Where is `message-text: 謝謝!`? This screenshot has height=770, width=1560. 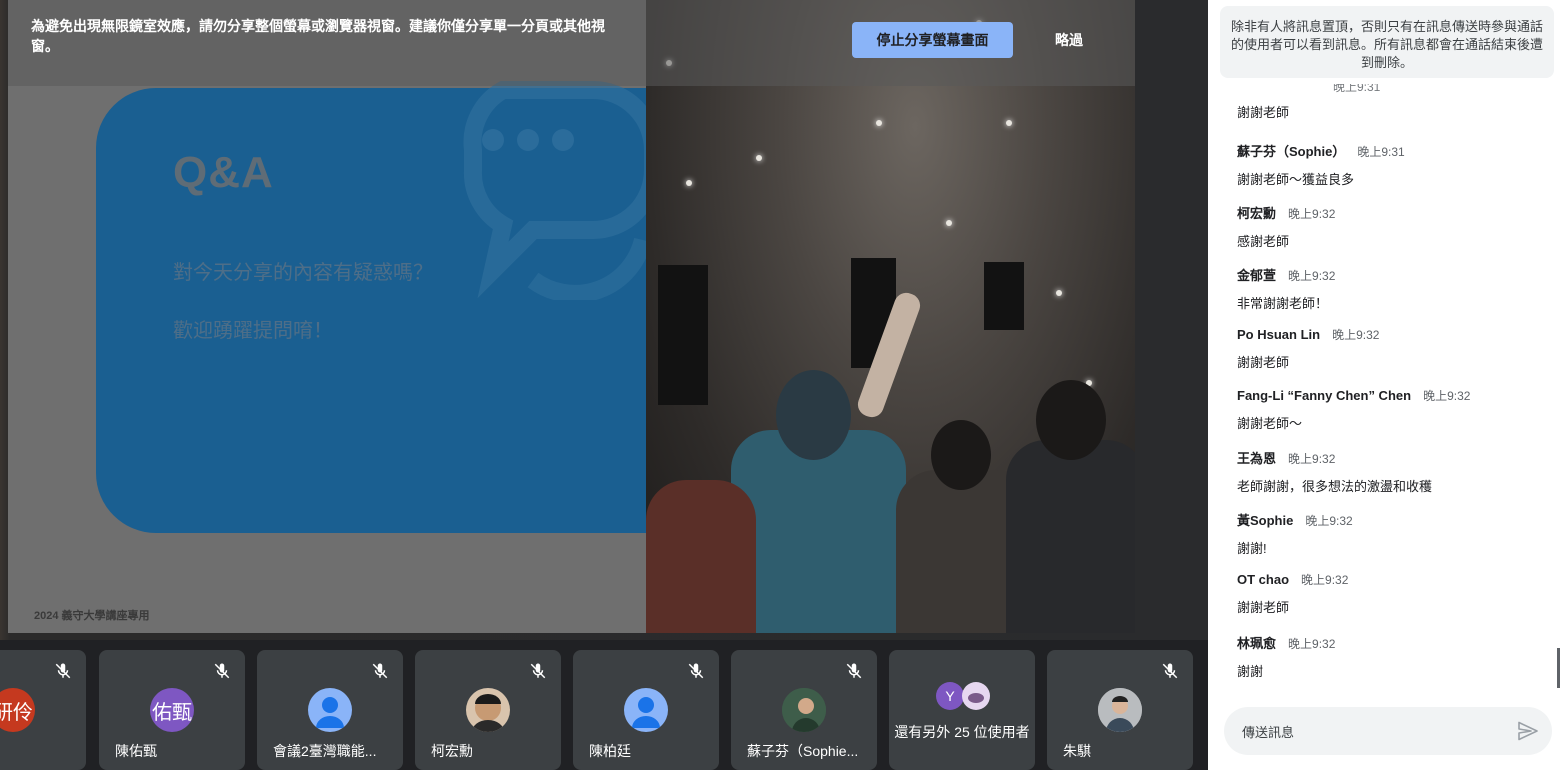
message-text: 謝謝! is located at coordinates (1252, 548).